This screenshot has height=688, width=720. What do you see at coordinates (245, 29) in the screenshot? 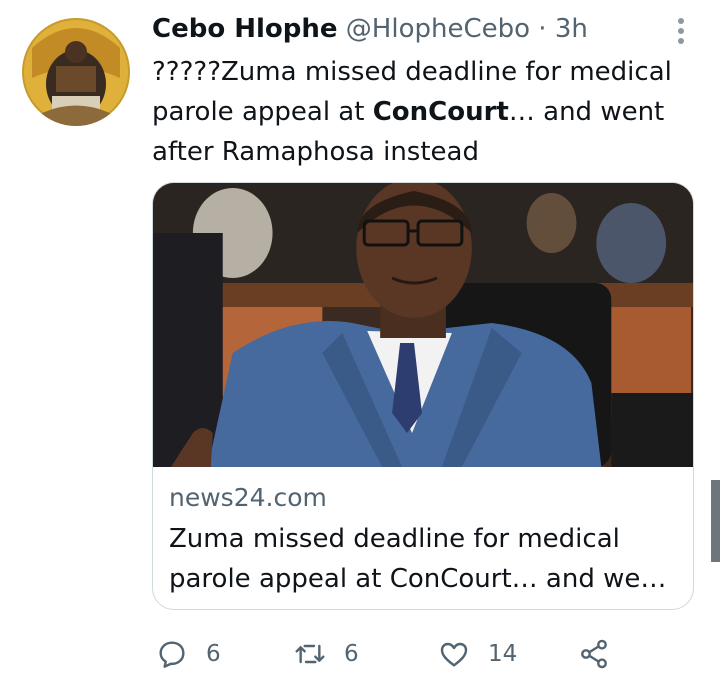
I see `author-name: Cebo Hlophe` at bounding box center [245, 29].